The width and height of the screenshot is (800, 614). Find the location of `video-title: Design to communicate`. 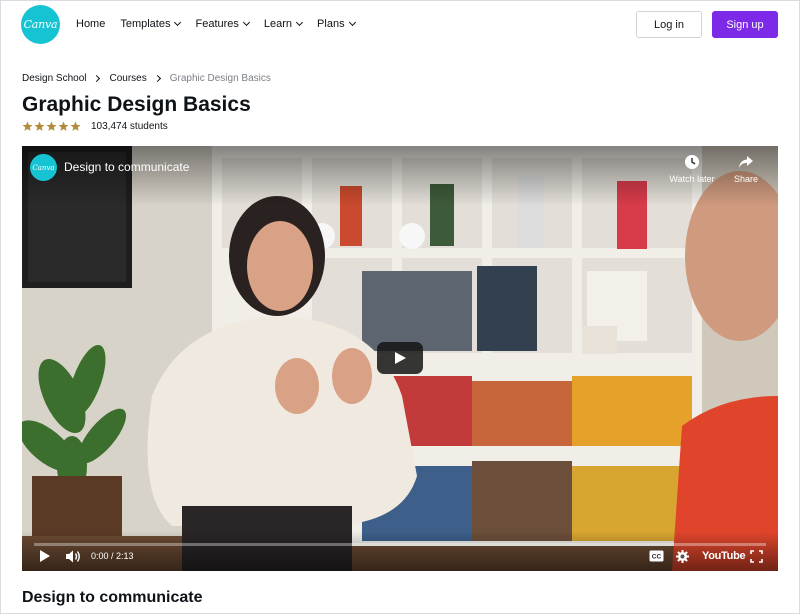

video-title: Design to communicate is located at coordinates (126, 167).